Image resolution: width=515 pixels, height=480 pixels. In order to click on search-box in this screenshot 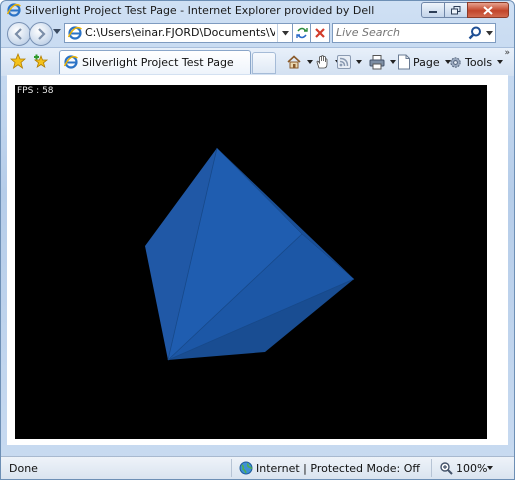, I will do `click(414, 33)`.